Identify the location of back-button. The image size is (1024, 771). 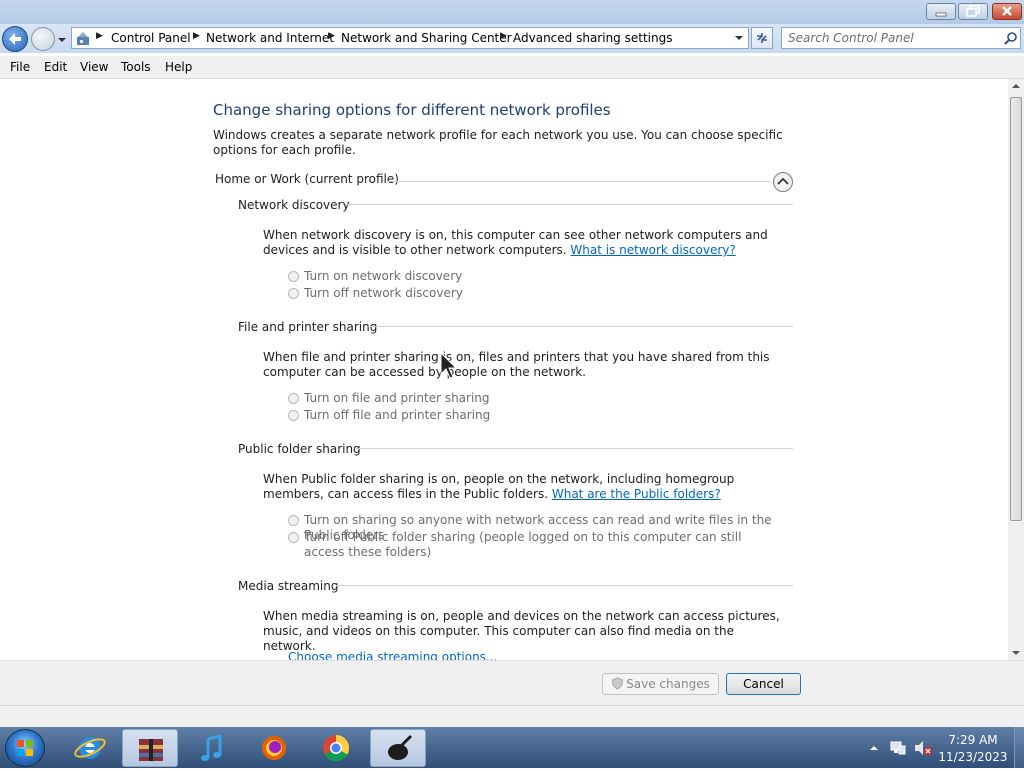
(15, 39).